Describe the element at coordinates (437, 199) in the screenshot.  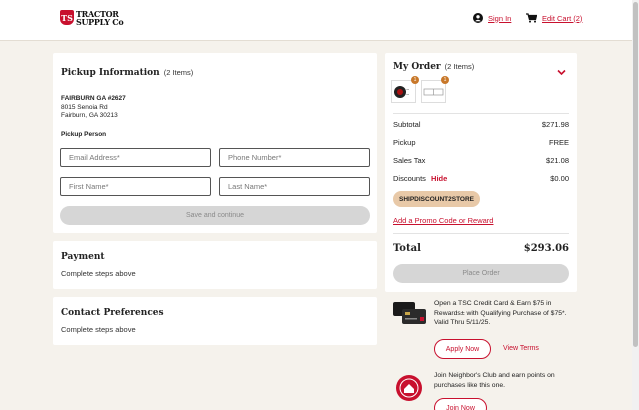
I see `promo-code-chip: SHIPDISCOUNT2STORE` at that location.